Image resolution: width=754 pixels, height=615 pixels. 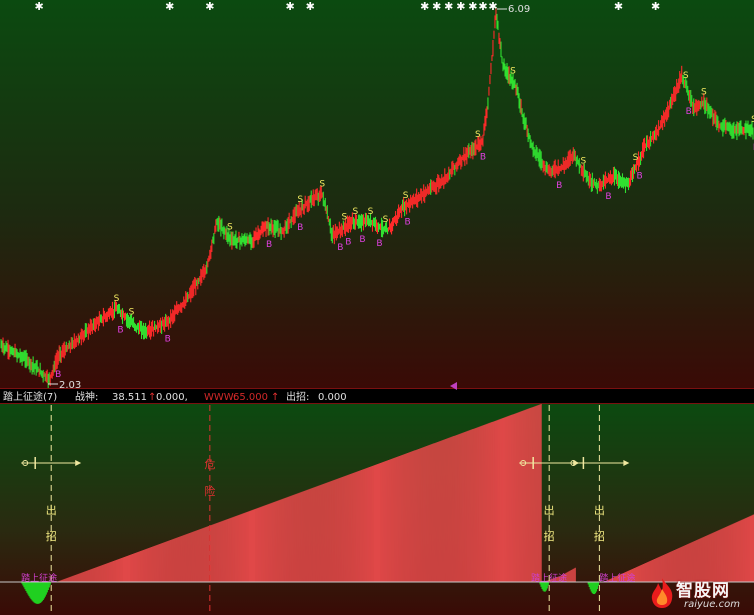 What do you see at coordinates (70, 385) in the screenshot?
I see `low-price-label: 2.03` at bounding box center [70, 385].